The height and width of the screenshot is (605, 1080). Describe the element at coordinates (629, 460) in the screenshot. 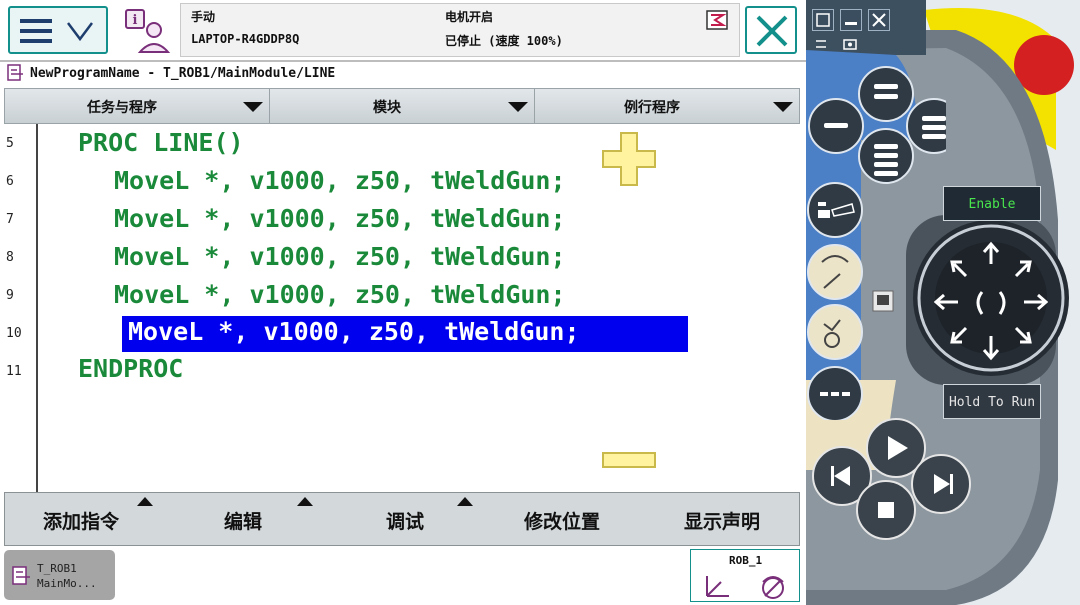

I see `zoom-out-icon` at that location.